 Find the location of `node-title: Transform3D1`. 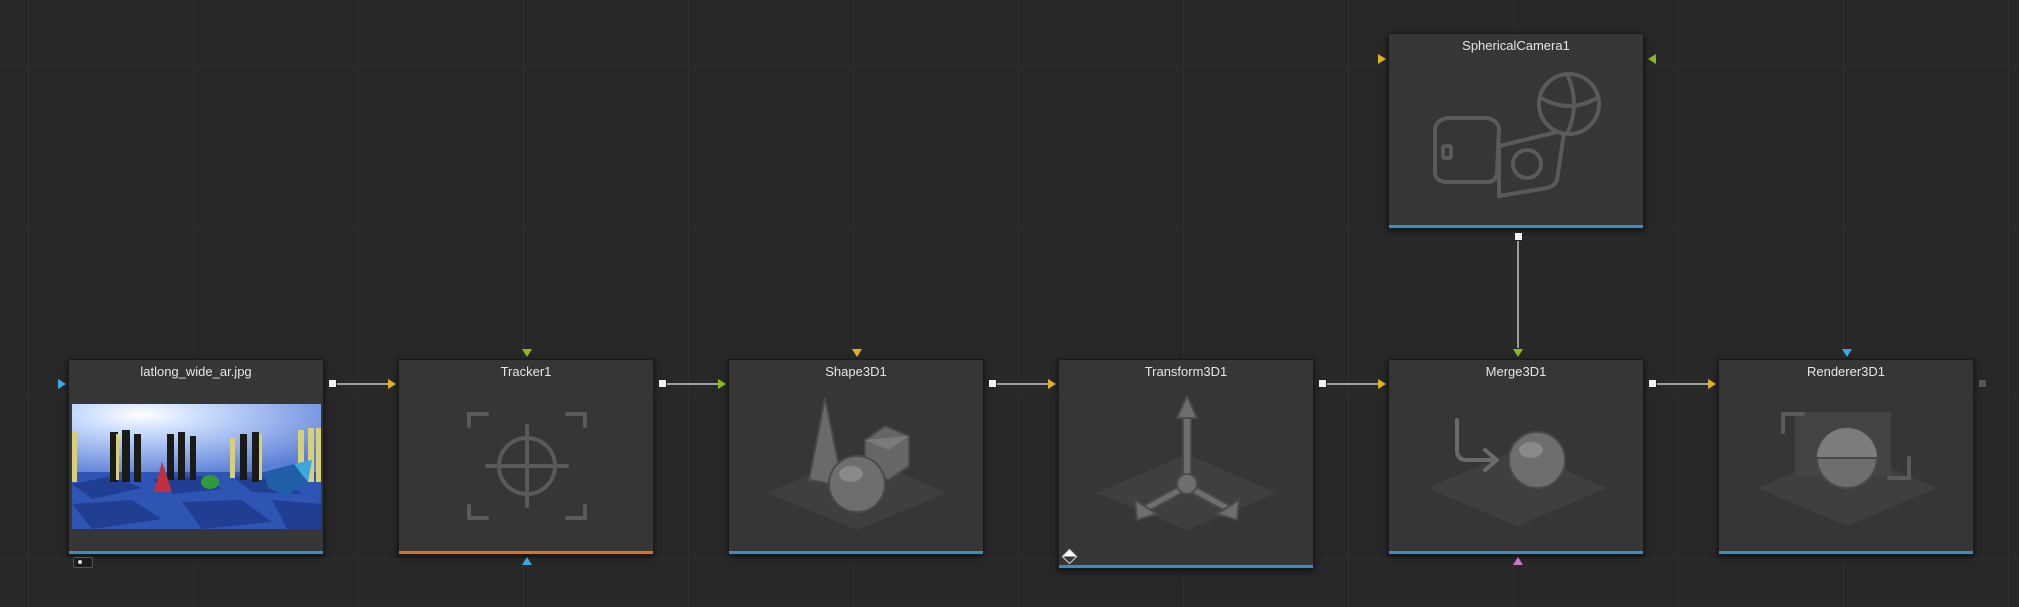

node-title: Transform3D1 is located at coordinates (1186, 371).